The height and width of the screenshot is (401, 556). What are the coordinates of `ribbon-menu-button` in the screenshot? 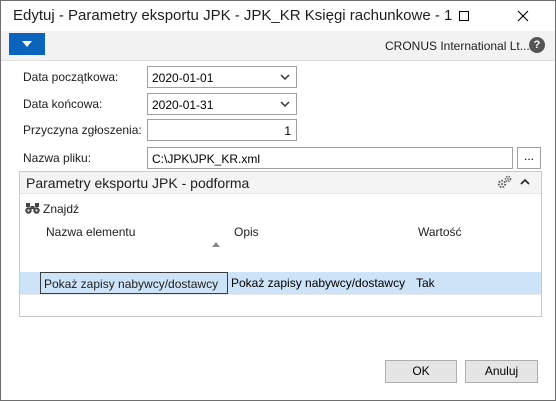 It's located at (27, 44).